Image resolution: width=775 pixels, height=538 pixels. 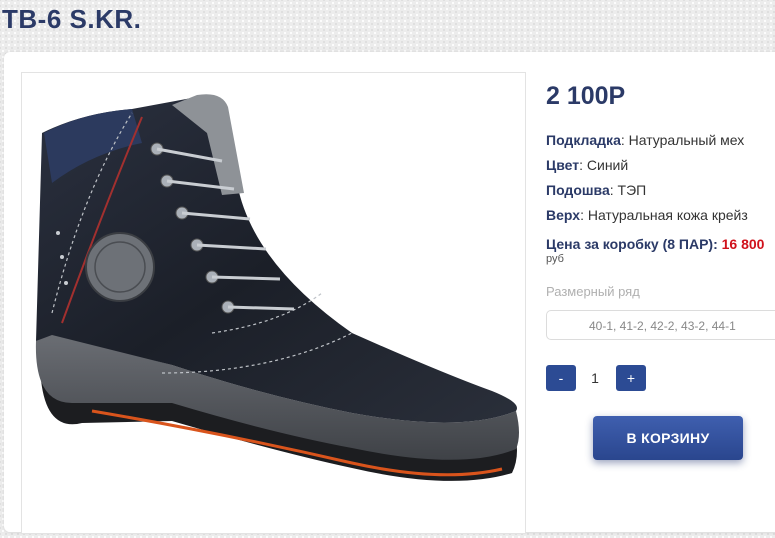 What do you see at coordinates (593, 291) in the screenshot?
I see `size-range-label: Размерный ряд` at bounding box center [593, 291].